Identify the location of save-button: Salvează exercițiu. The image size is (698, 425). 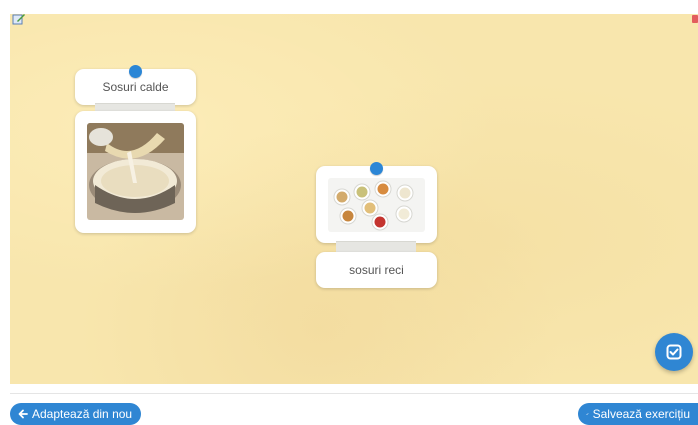
(638, 414).